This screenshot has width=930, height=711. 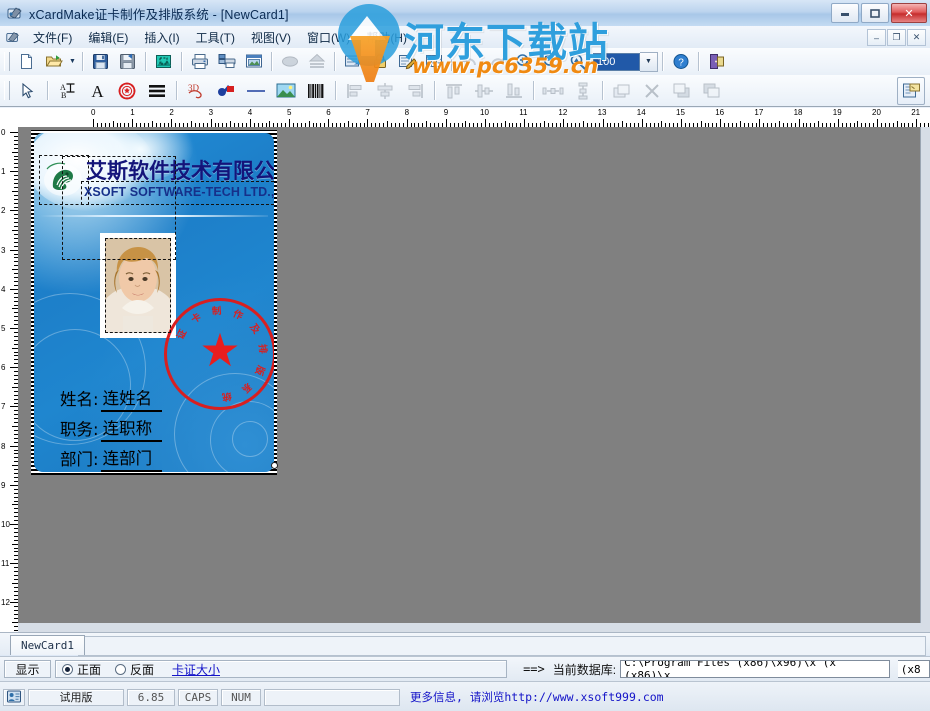 I want to click on card-size-link: 卡证大小, so click(x=196, y=669).